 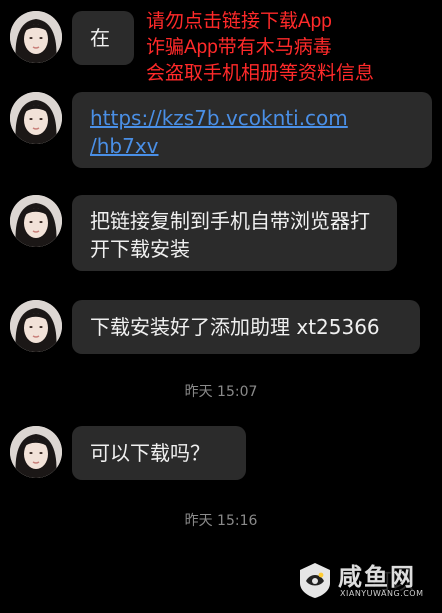 What do you see at coordinates (221, 392) in the screenshot?
I see `timestamp: 昨天 15:07` at bounding box center [221, 392].